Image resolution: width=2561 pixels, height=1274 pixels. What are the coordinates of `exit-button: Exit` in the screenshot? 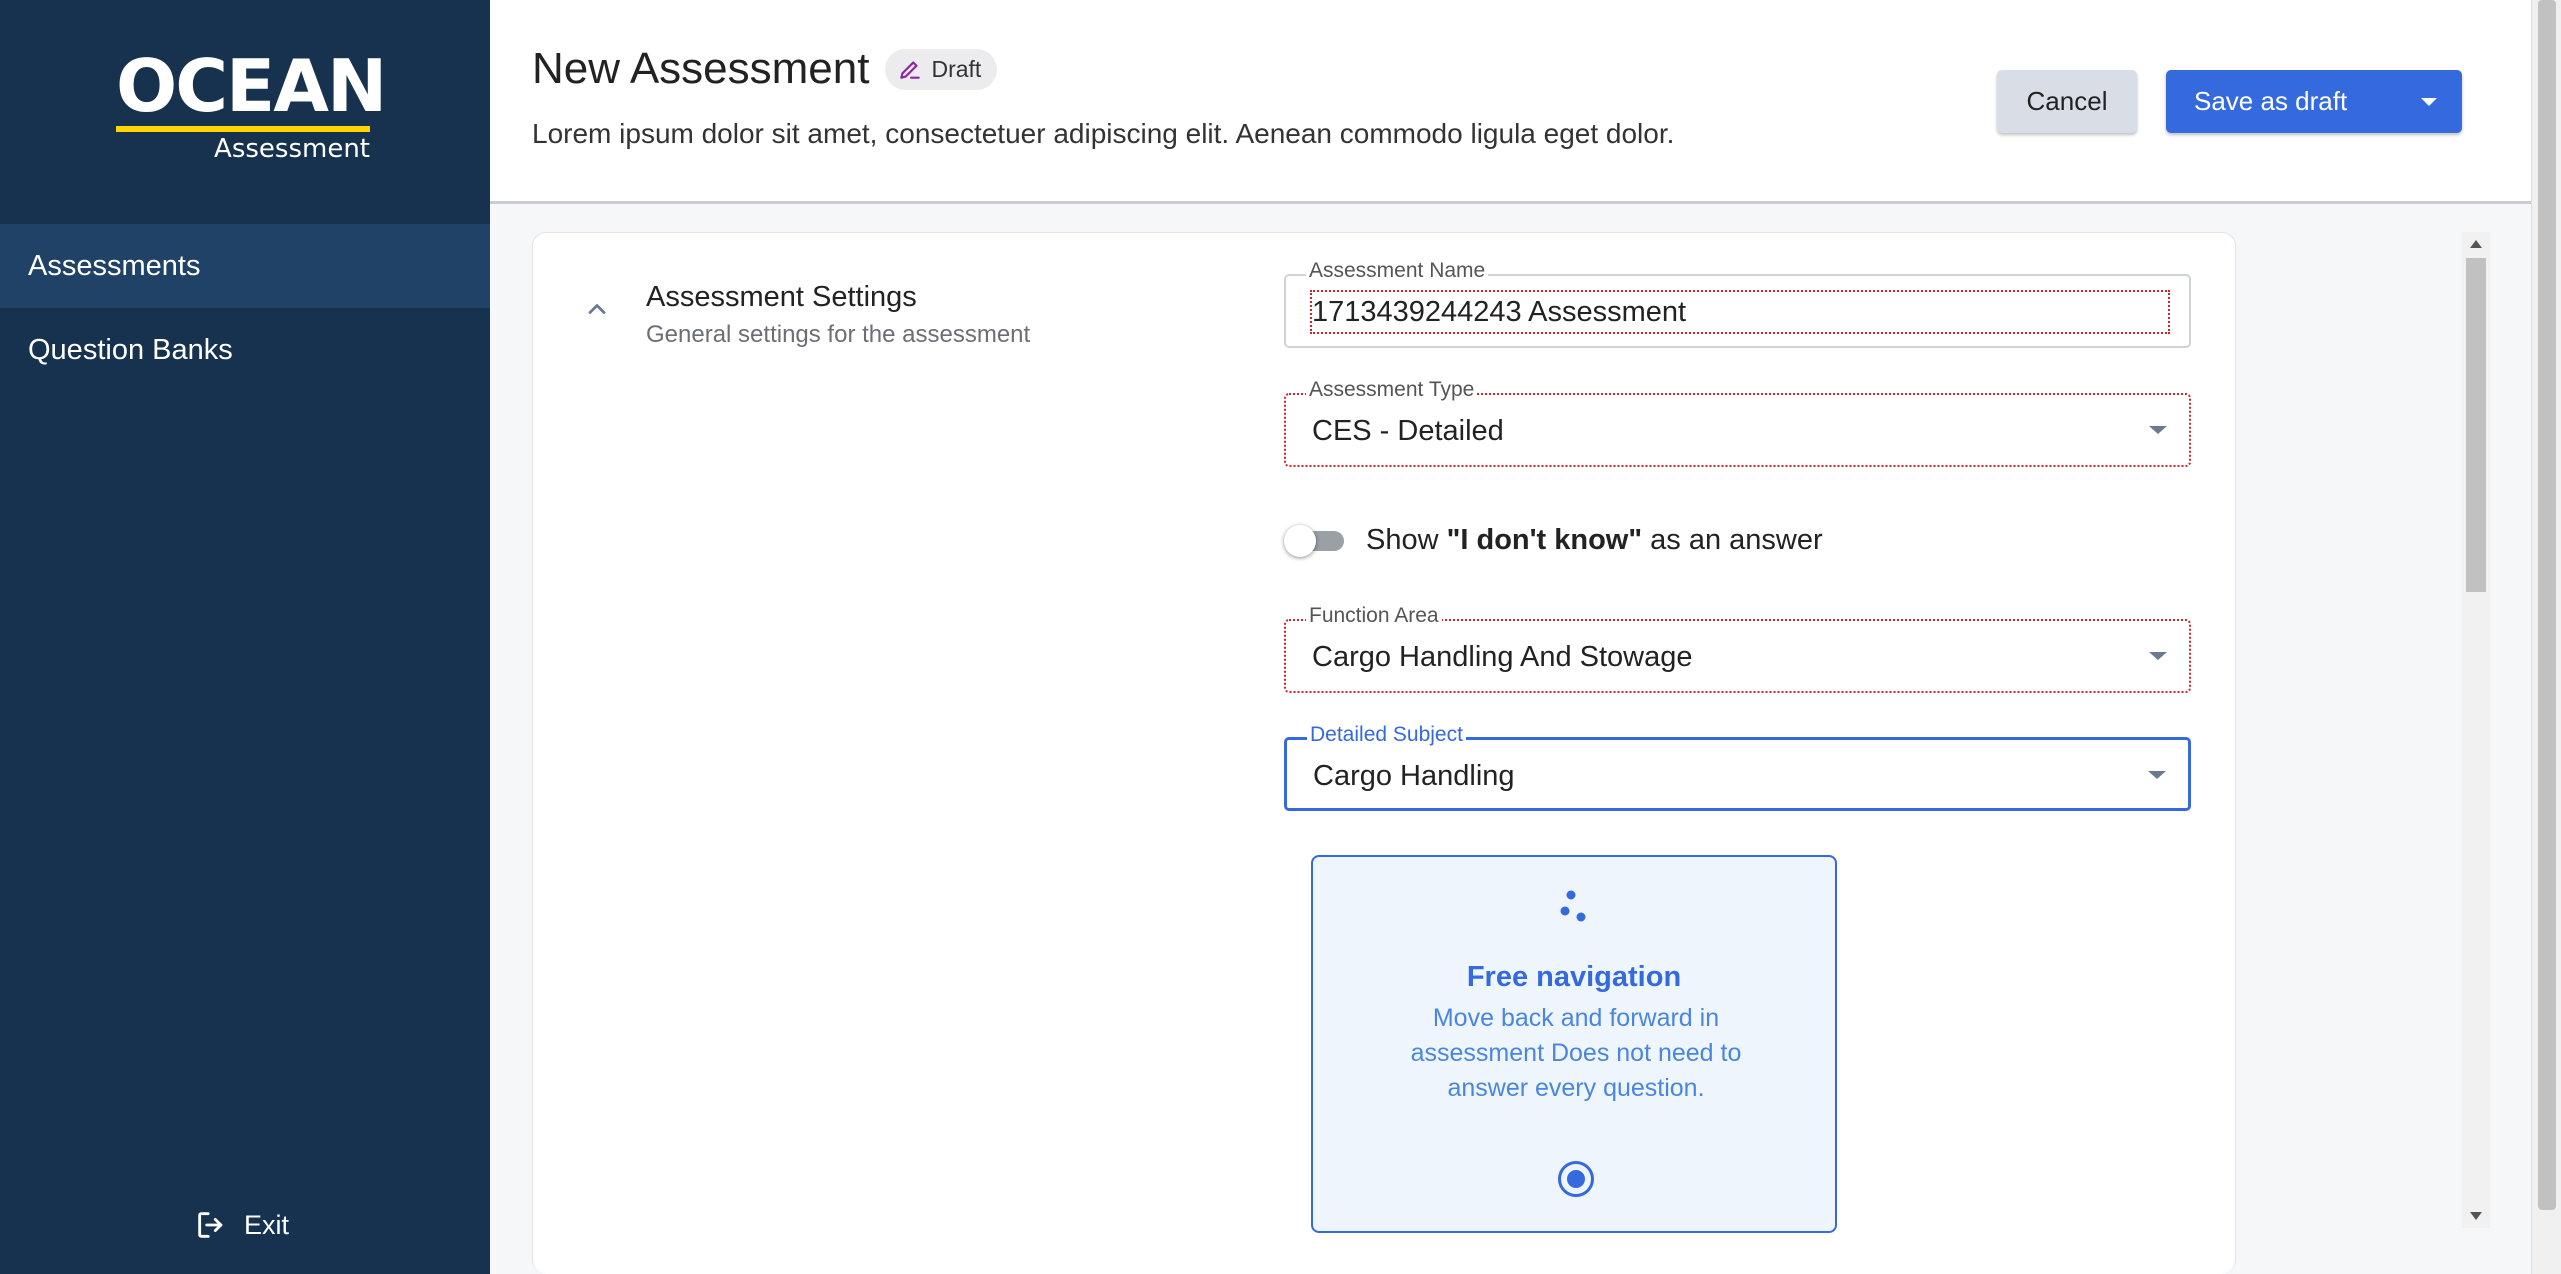 It's located at (241, 1225).